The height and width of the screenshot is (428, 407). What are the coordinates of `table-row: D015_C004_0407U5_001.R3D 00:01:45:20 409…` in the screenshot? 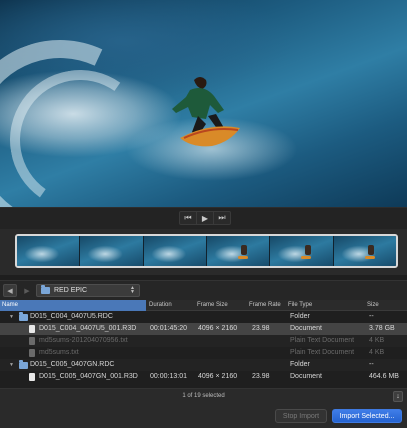 It's located at (203, 329).